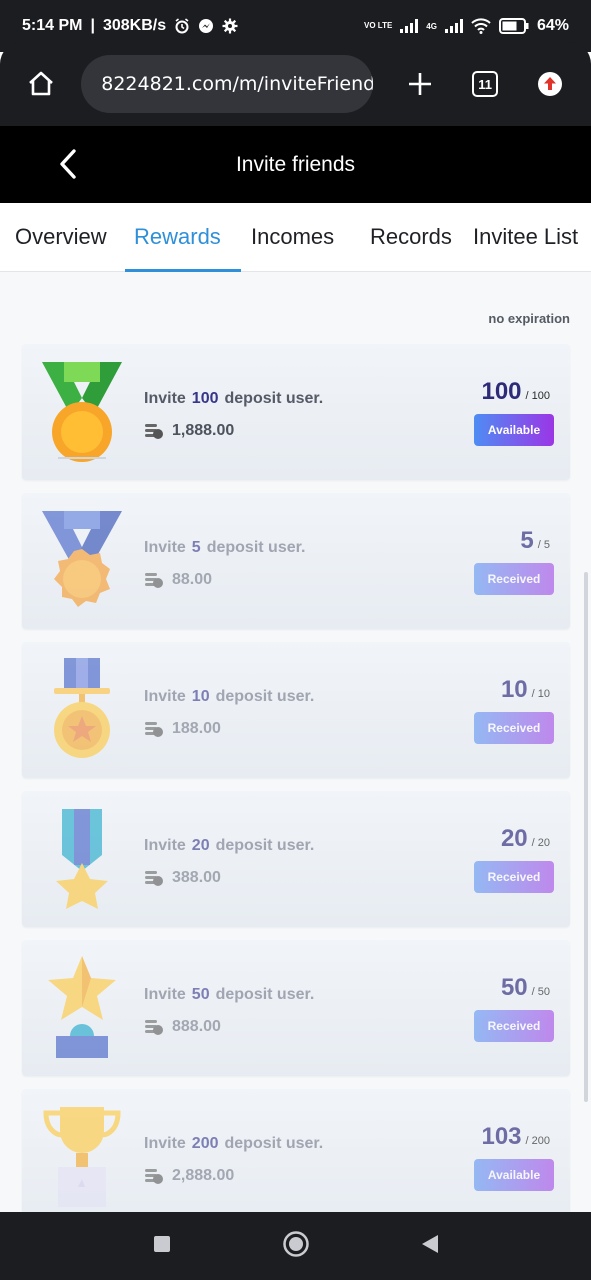 The width and height of the screenshot is (591, 1280). I want to click on settings-gear-icon, so click(230, 26).